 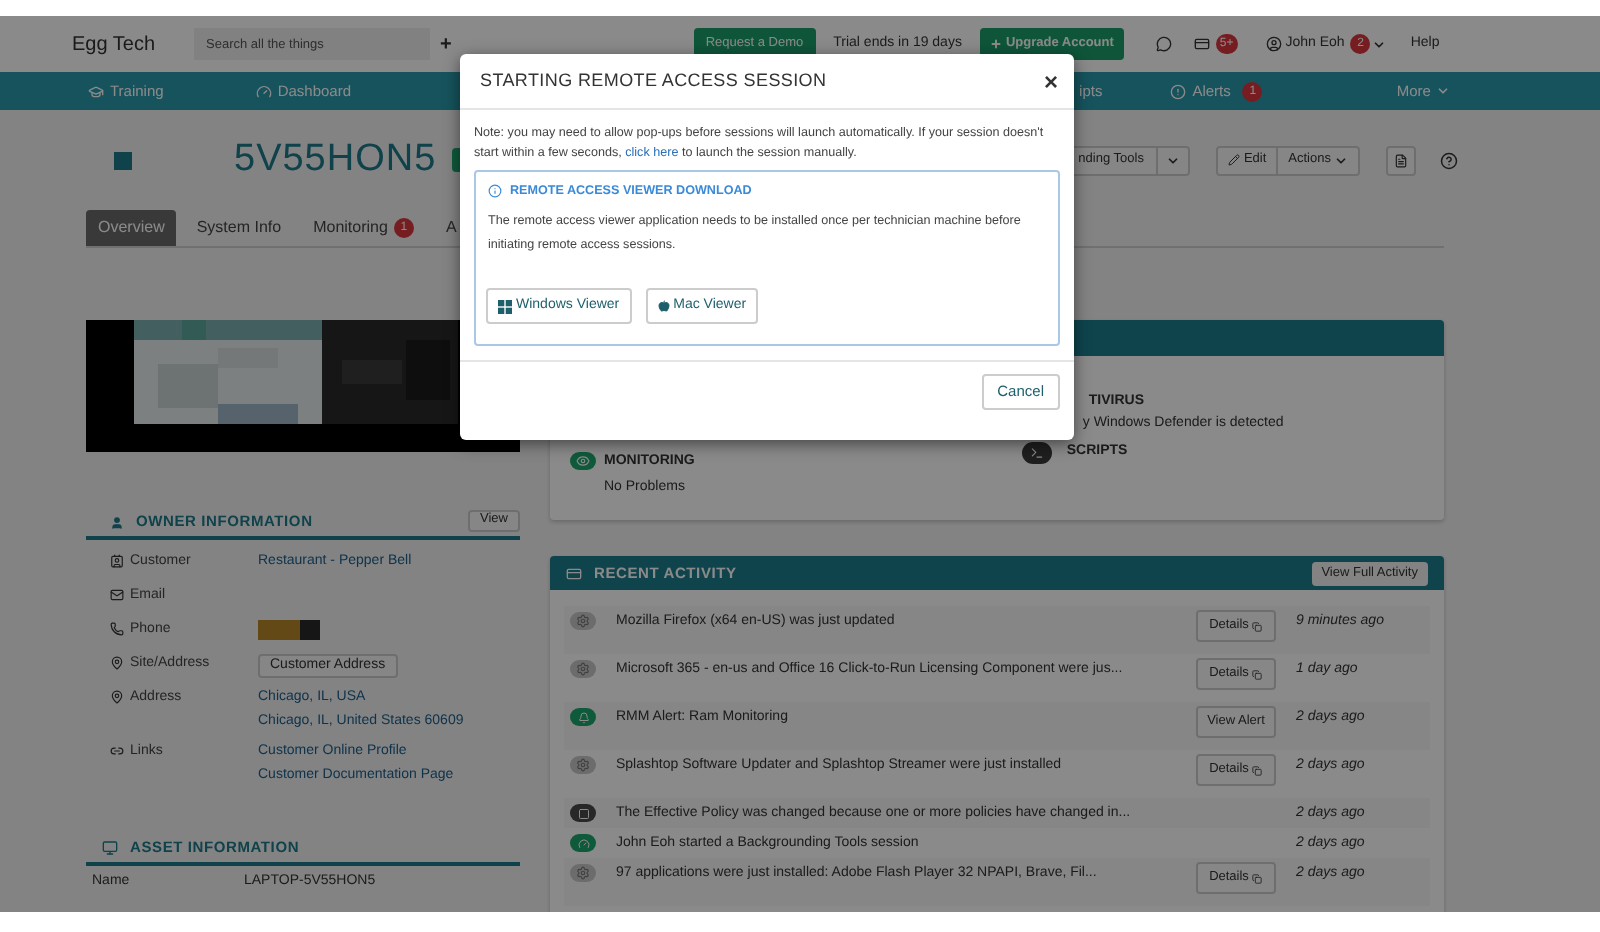 I want to click on link-icon, so click(x=117, y=751).